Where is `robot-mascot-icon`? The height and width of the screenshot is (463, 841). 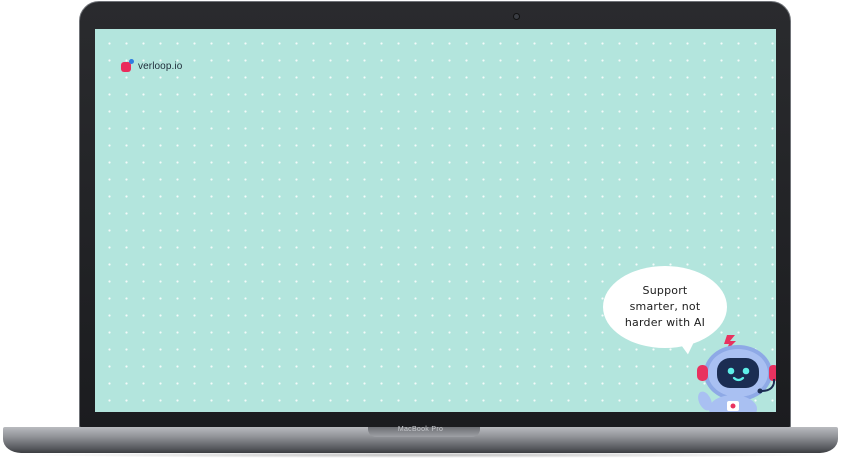
robot-mascot-icon is located at coordinates (733, 371).